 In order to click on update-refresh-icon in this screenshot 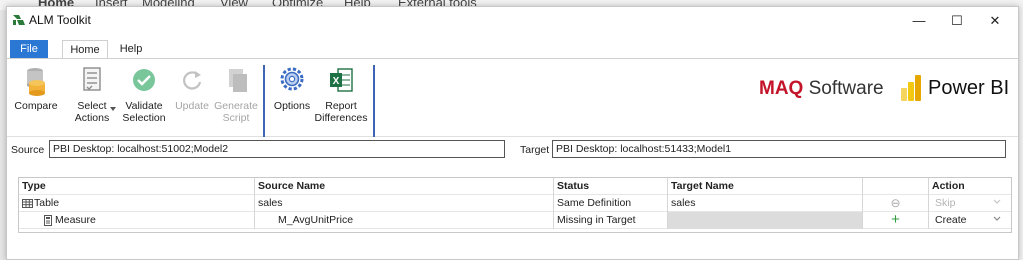, I will do `click(192, 80)`.